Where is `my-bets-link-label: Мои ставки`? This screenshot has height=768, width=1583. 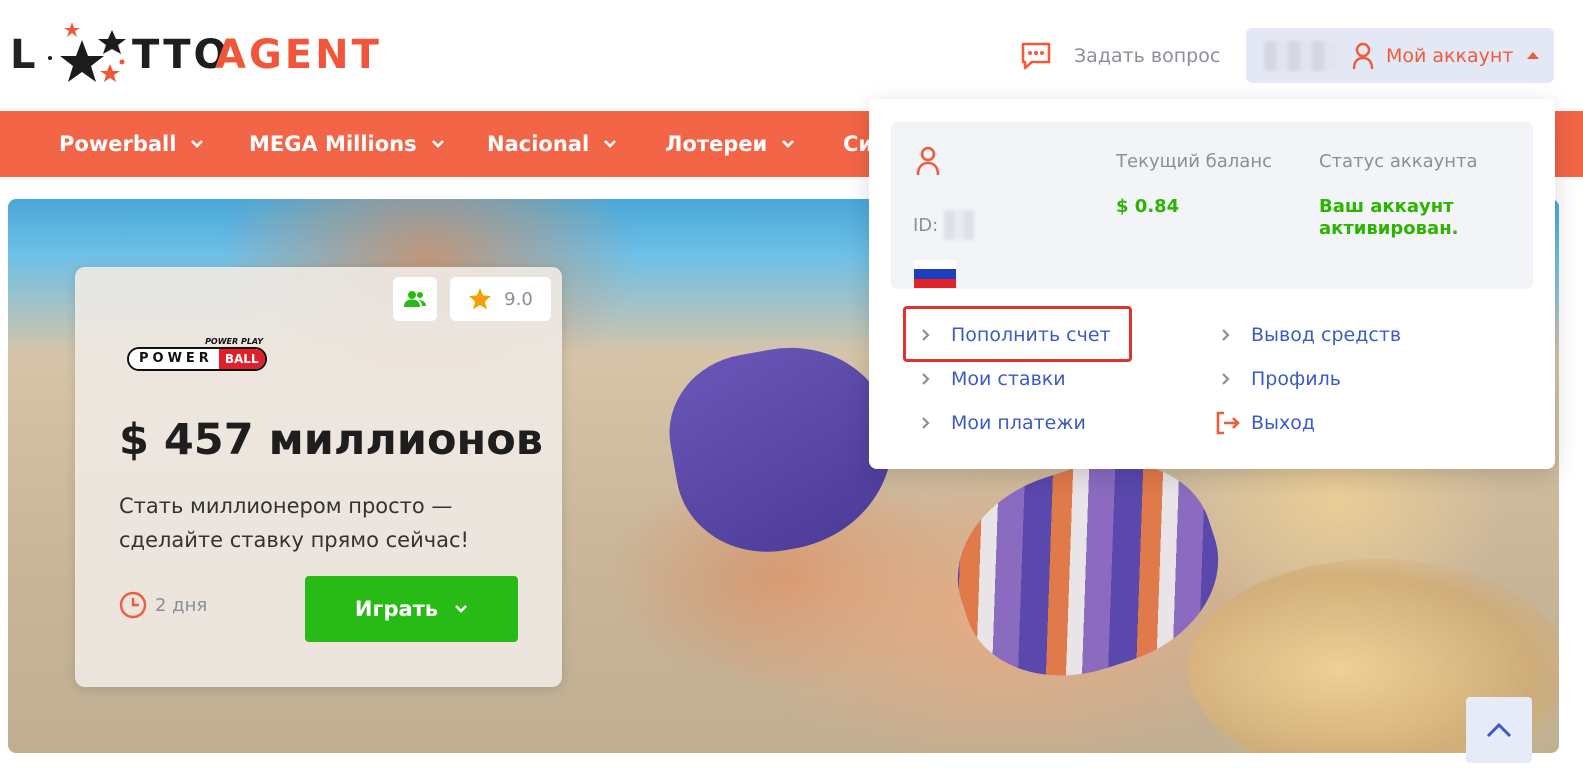 my-bets-link-label: Мои ставки is located at coordinates (1008, 379).